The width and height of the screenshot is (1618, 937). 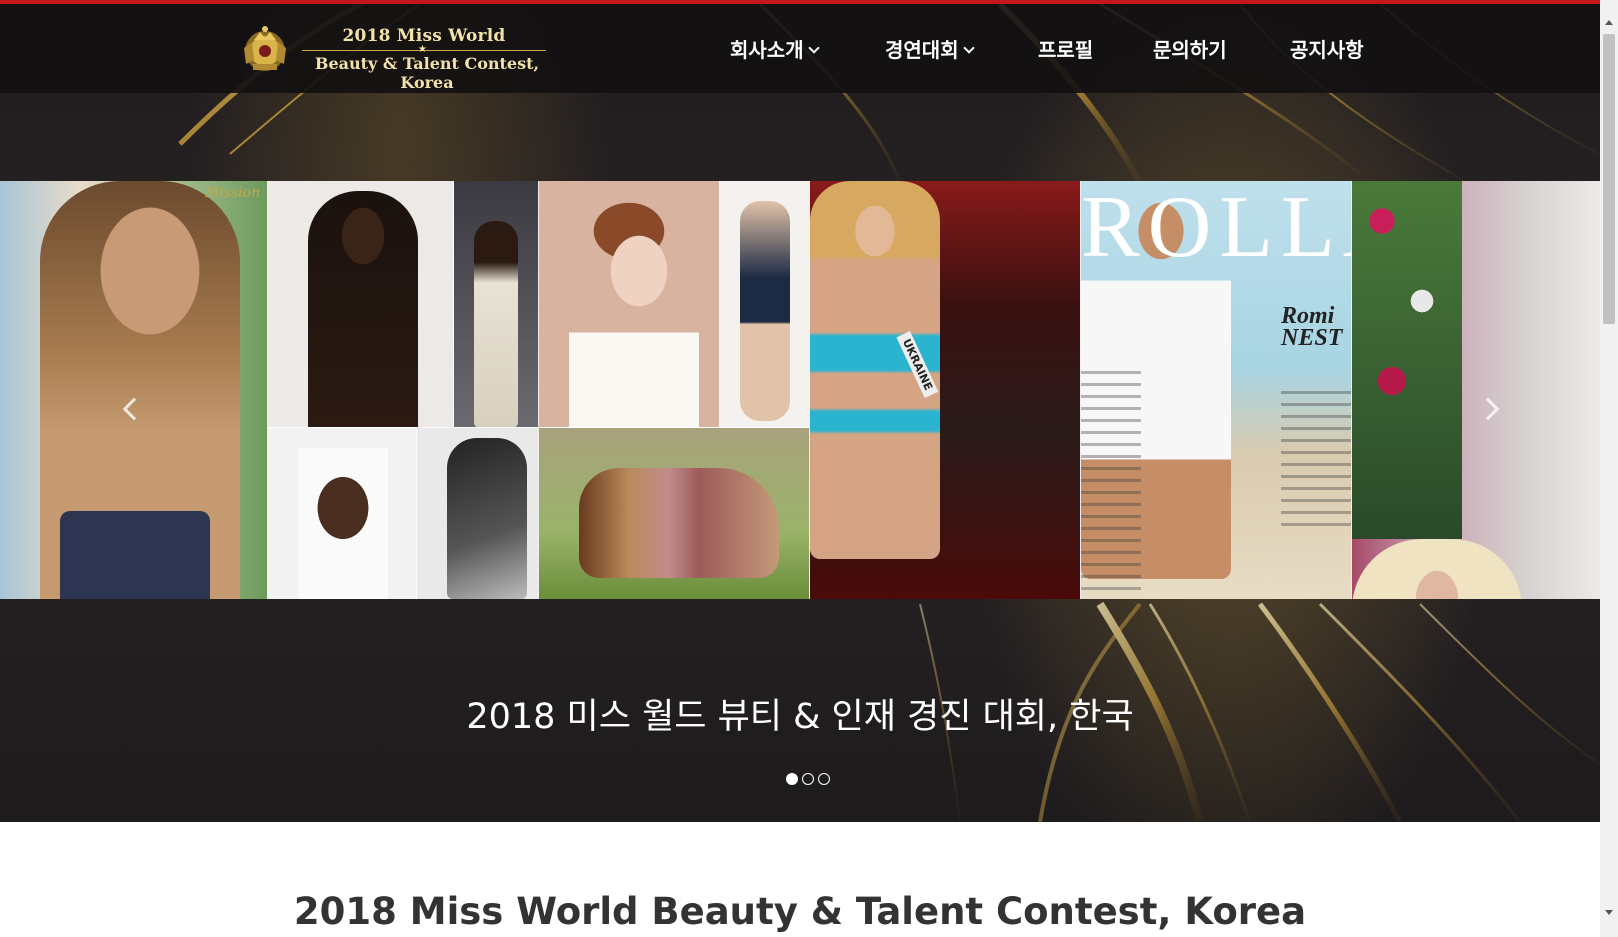 I want to click on slide-photo: ROLLA Romi NEST, so click(x=1216, y=390).